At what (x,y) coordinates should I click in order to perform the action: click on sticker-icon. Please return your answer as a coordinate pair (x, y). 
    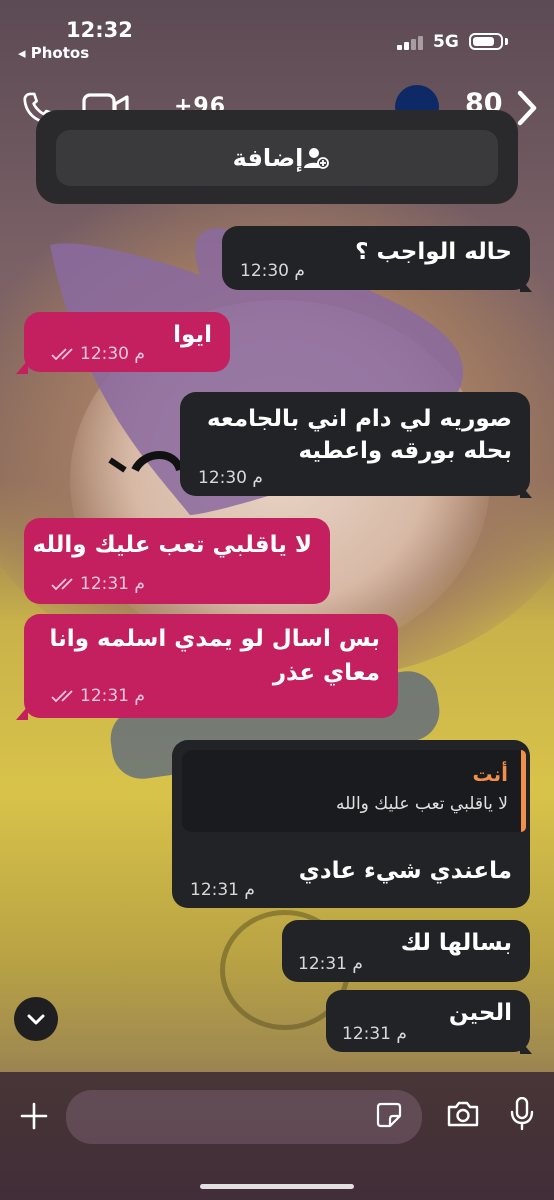
    Looking at the image, I should click on (389, 1115).